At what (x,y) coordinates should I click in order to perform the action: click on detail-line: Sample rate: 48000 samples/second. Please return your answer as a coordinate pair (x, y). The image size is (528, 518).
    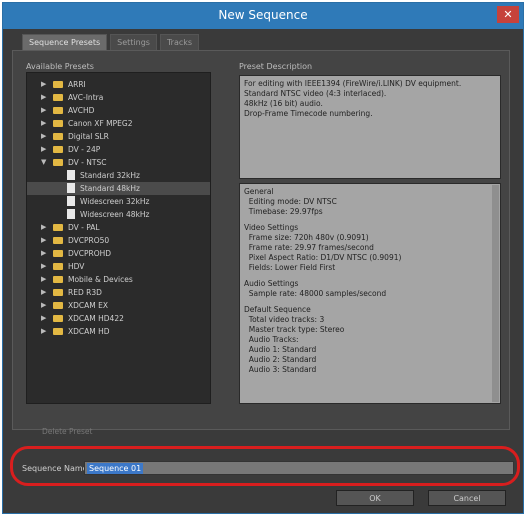
    Looking at the image, I should click on (315, 293).